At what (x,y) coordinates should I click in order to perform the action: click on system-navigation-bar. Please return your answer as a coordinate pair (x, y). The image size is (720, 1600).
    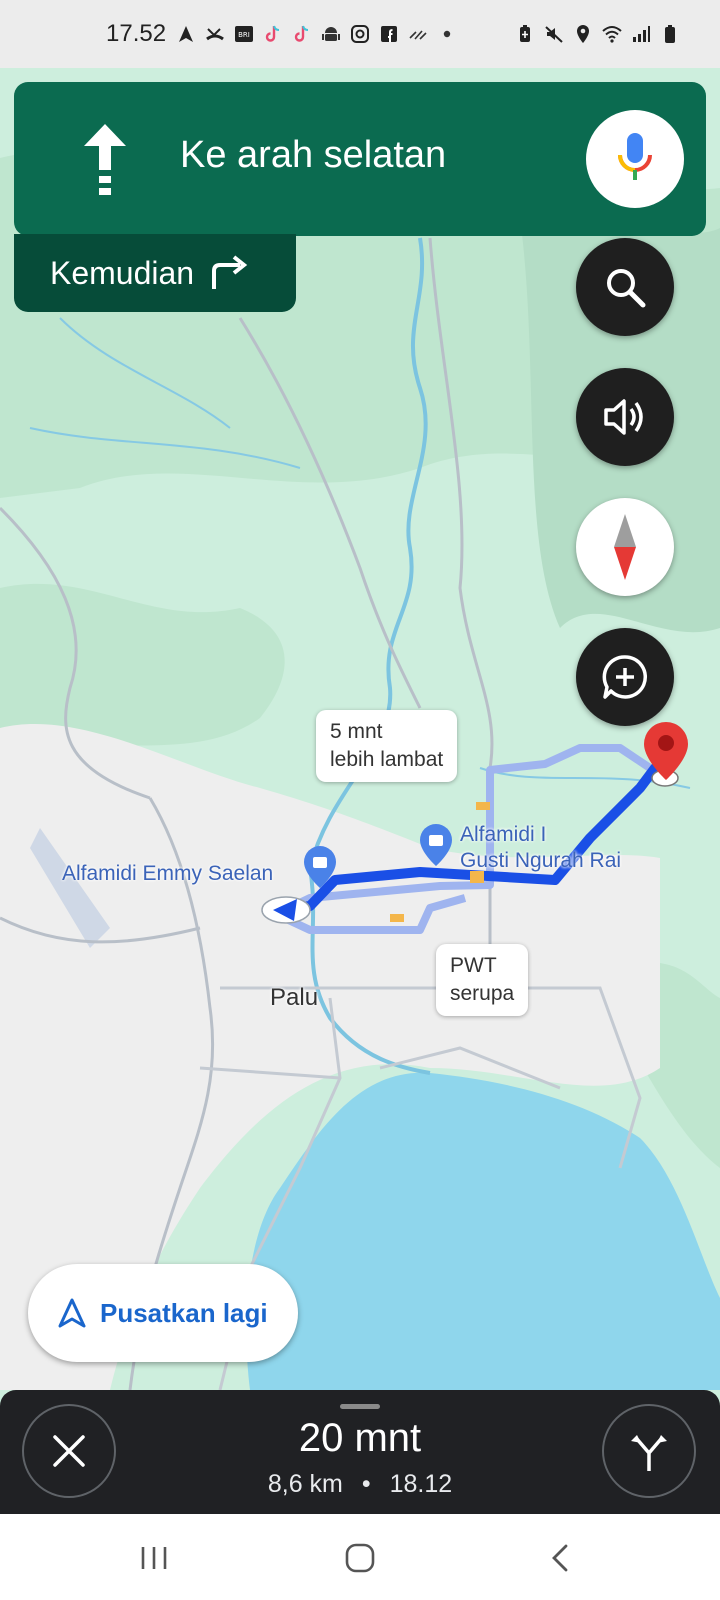
    Looking at the image, I should click on (360, 1557).